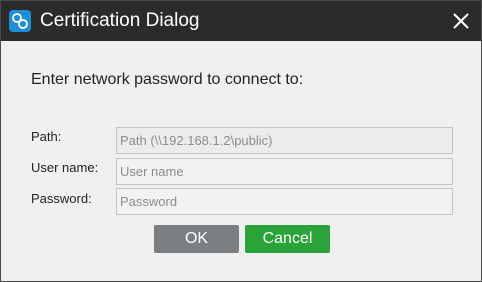 The image size is (482, 282). Describe the element at coordinates (284, 140) in the screenshot. I see `path-field` at that location.